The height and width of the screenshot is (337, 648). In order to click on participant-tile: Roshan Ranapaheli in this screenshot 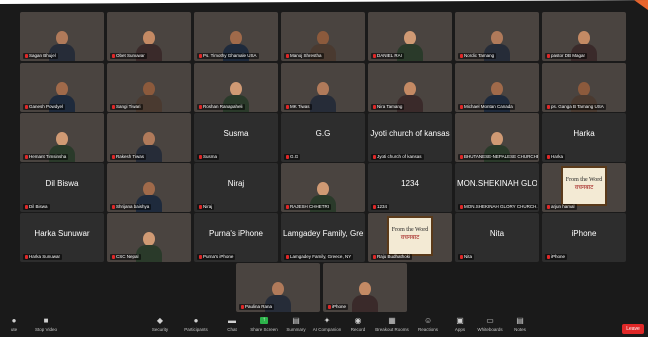, I will do `click(236, 87)`.